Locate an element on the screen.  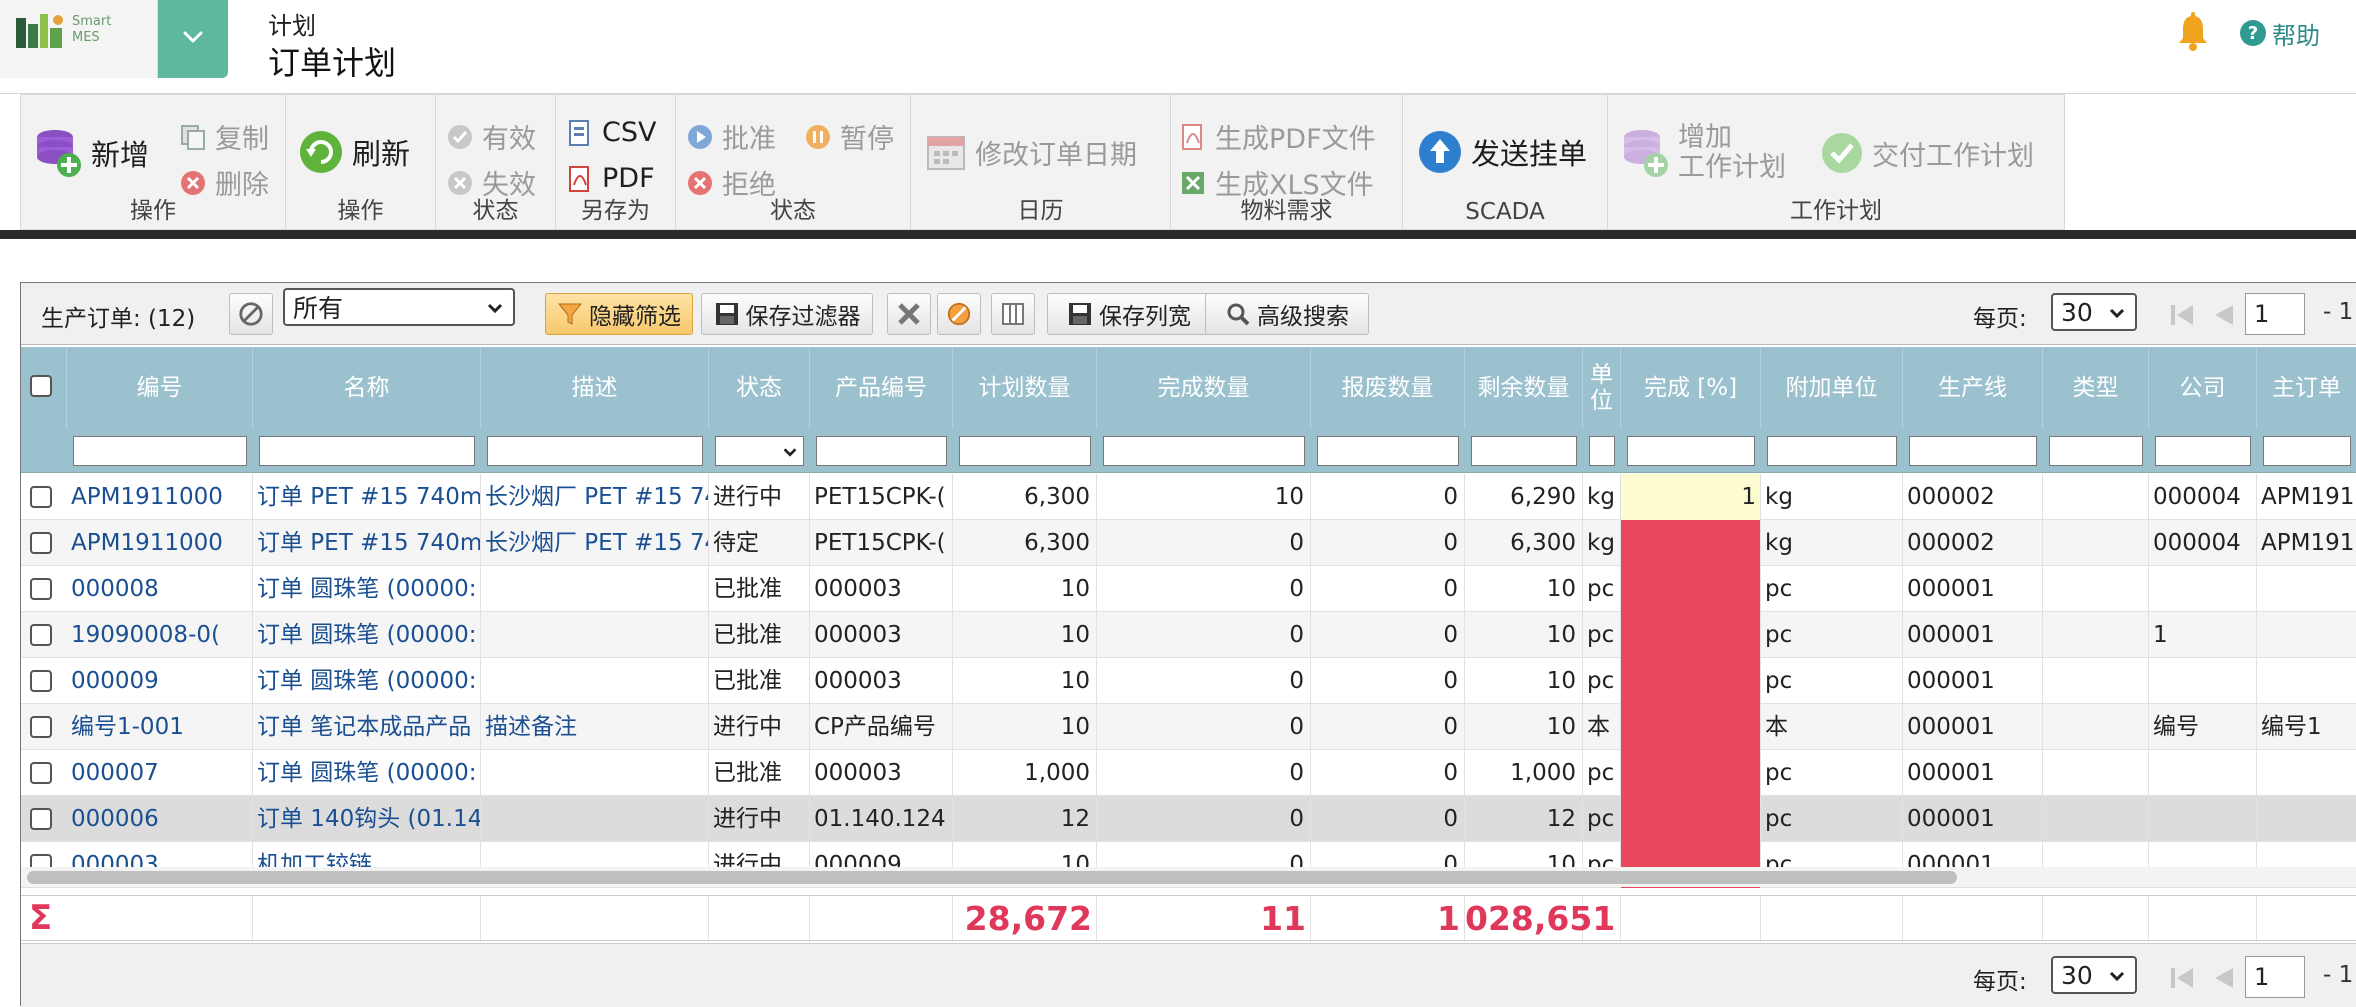
filter-input-scrap is located at coordinates (1388, 451).